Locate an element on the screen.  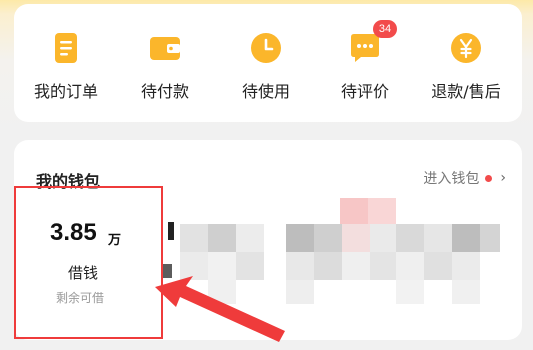
clock-icon is located at coordinates (266, 48).